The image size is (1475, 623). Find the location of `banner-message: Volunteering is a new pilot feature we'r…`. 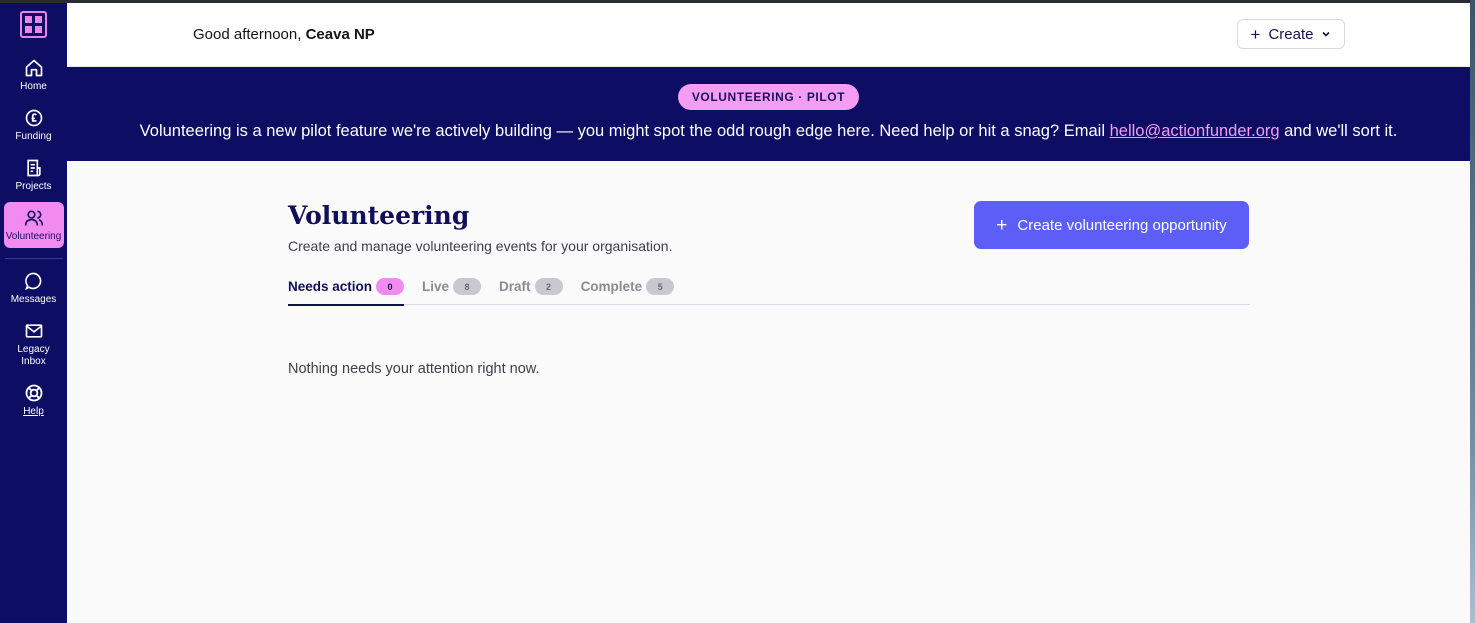

banner-message: Volunteering is a new pilot feature we'r… is located at coordinates (768, 131).